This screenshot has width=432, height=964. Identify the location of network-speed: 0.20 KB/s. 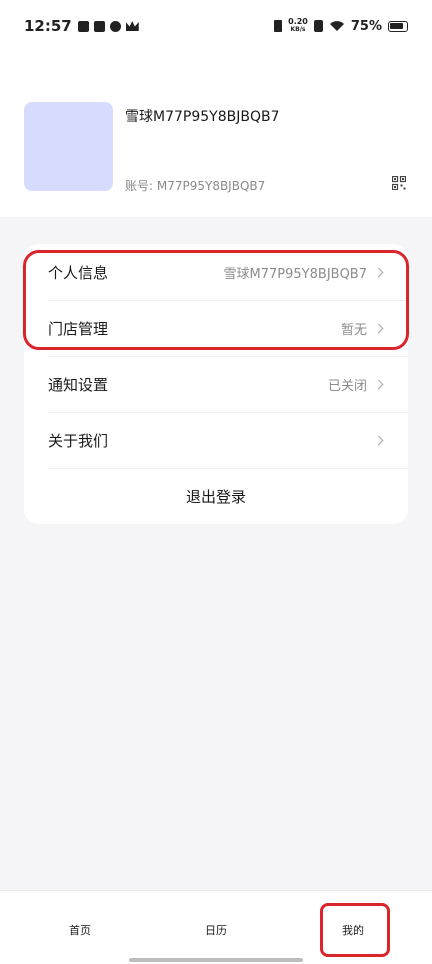
(298, 26).